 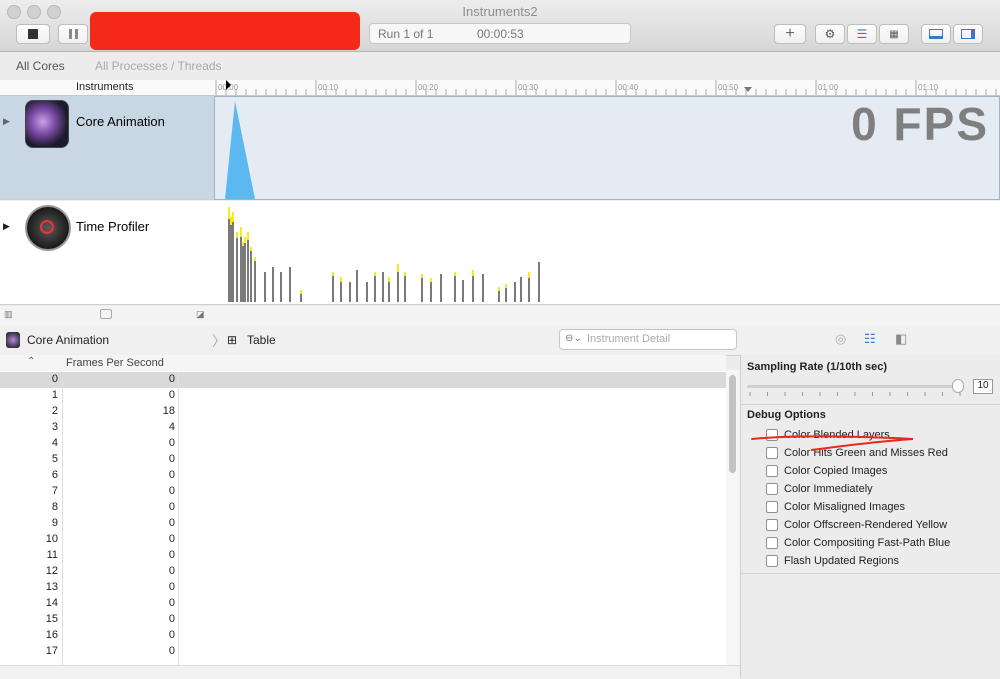 What do you see at coordinates (790, 34) in the screenshot?
I see `add-instrument-button: +` at bounding box center [790, 34].